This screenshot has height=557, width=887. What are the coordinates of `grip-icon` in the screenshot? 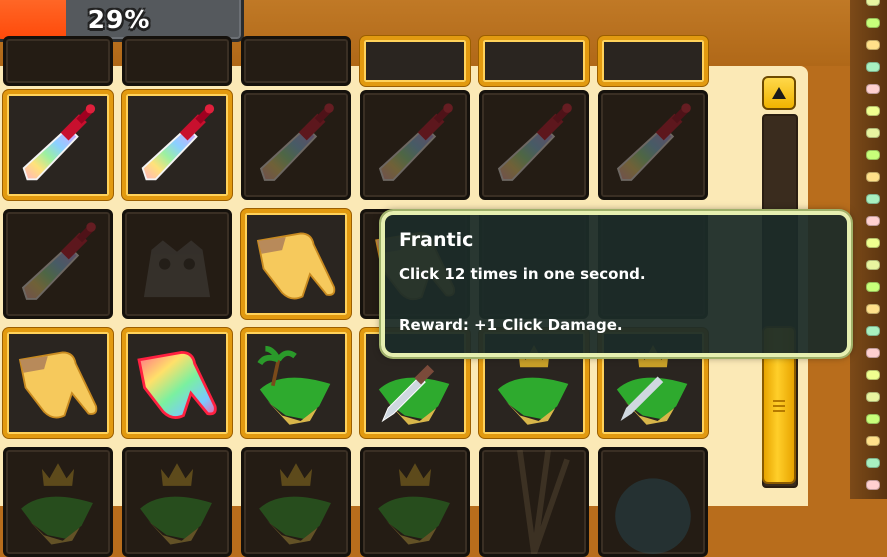 It's located at (779, 407).